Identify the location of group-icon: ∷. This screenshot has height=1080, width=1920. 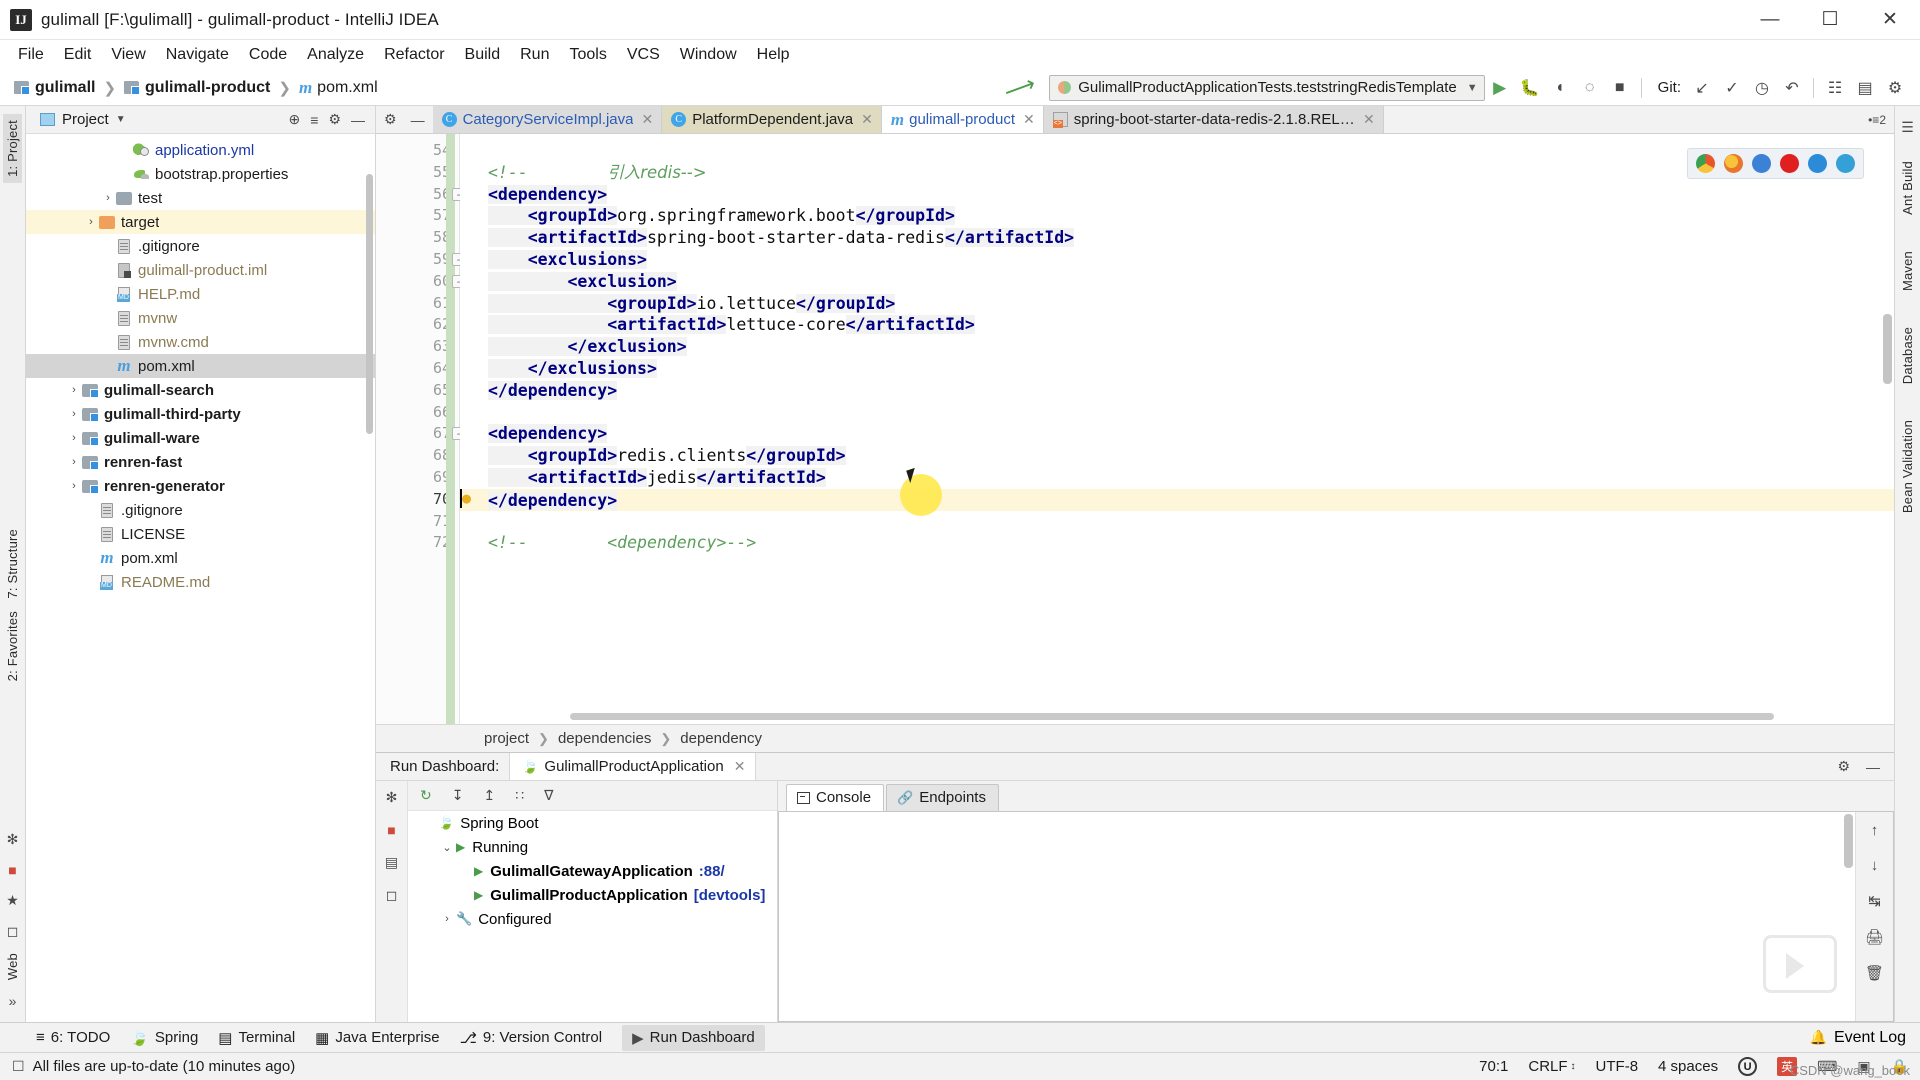
(519, 795).